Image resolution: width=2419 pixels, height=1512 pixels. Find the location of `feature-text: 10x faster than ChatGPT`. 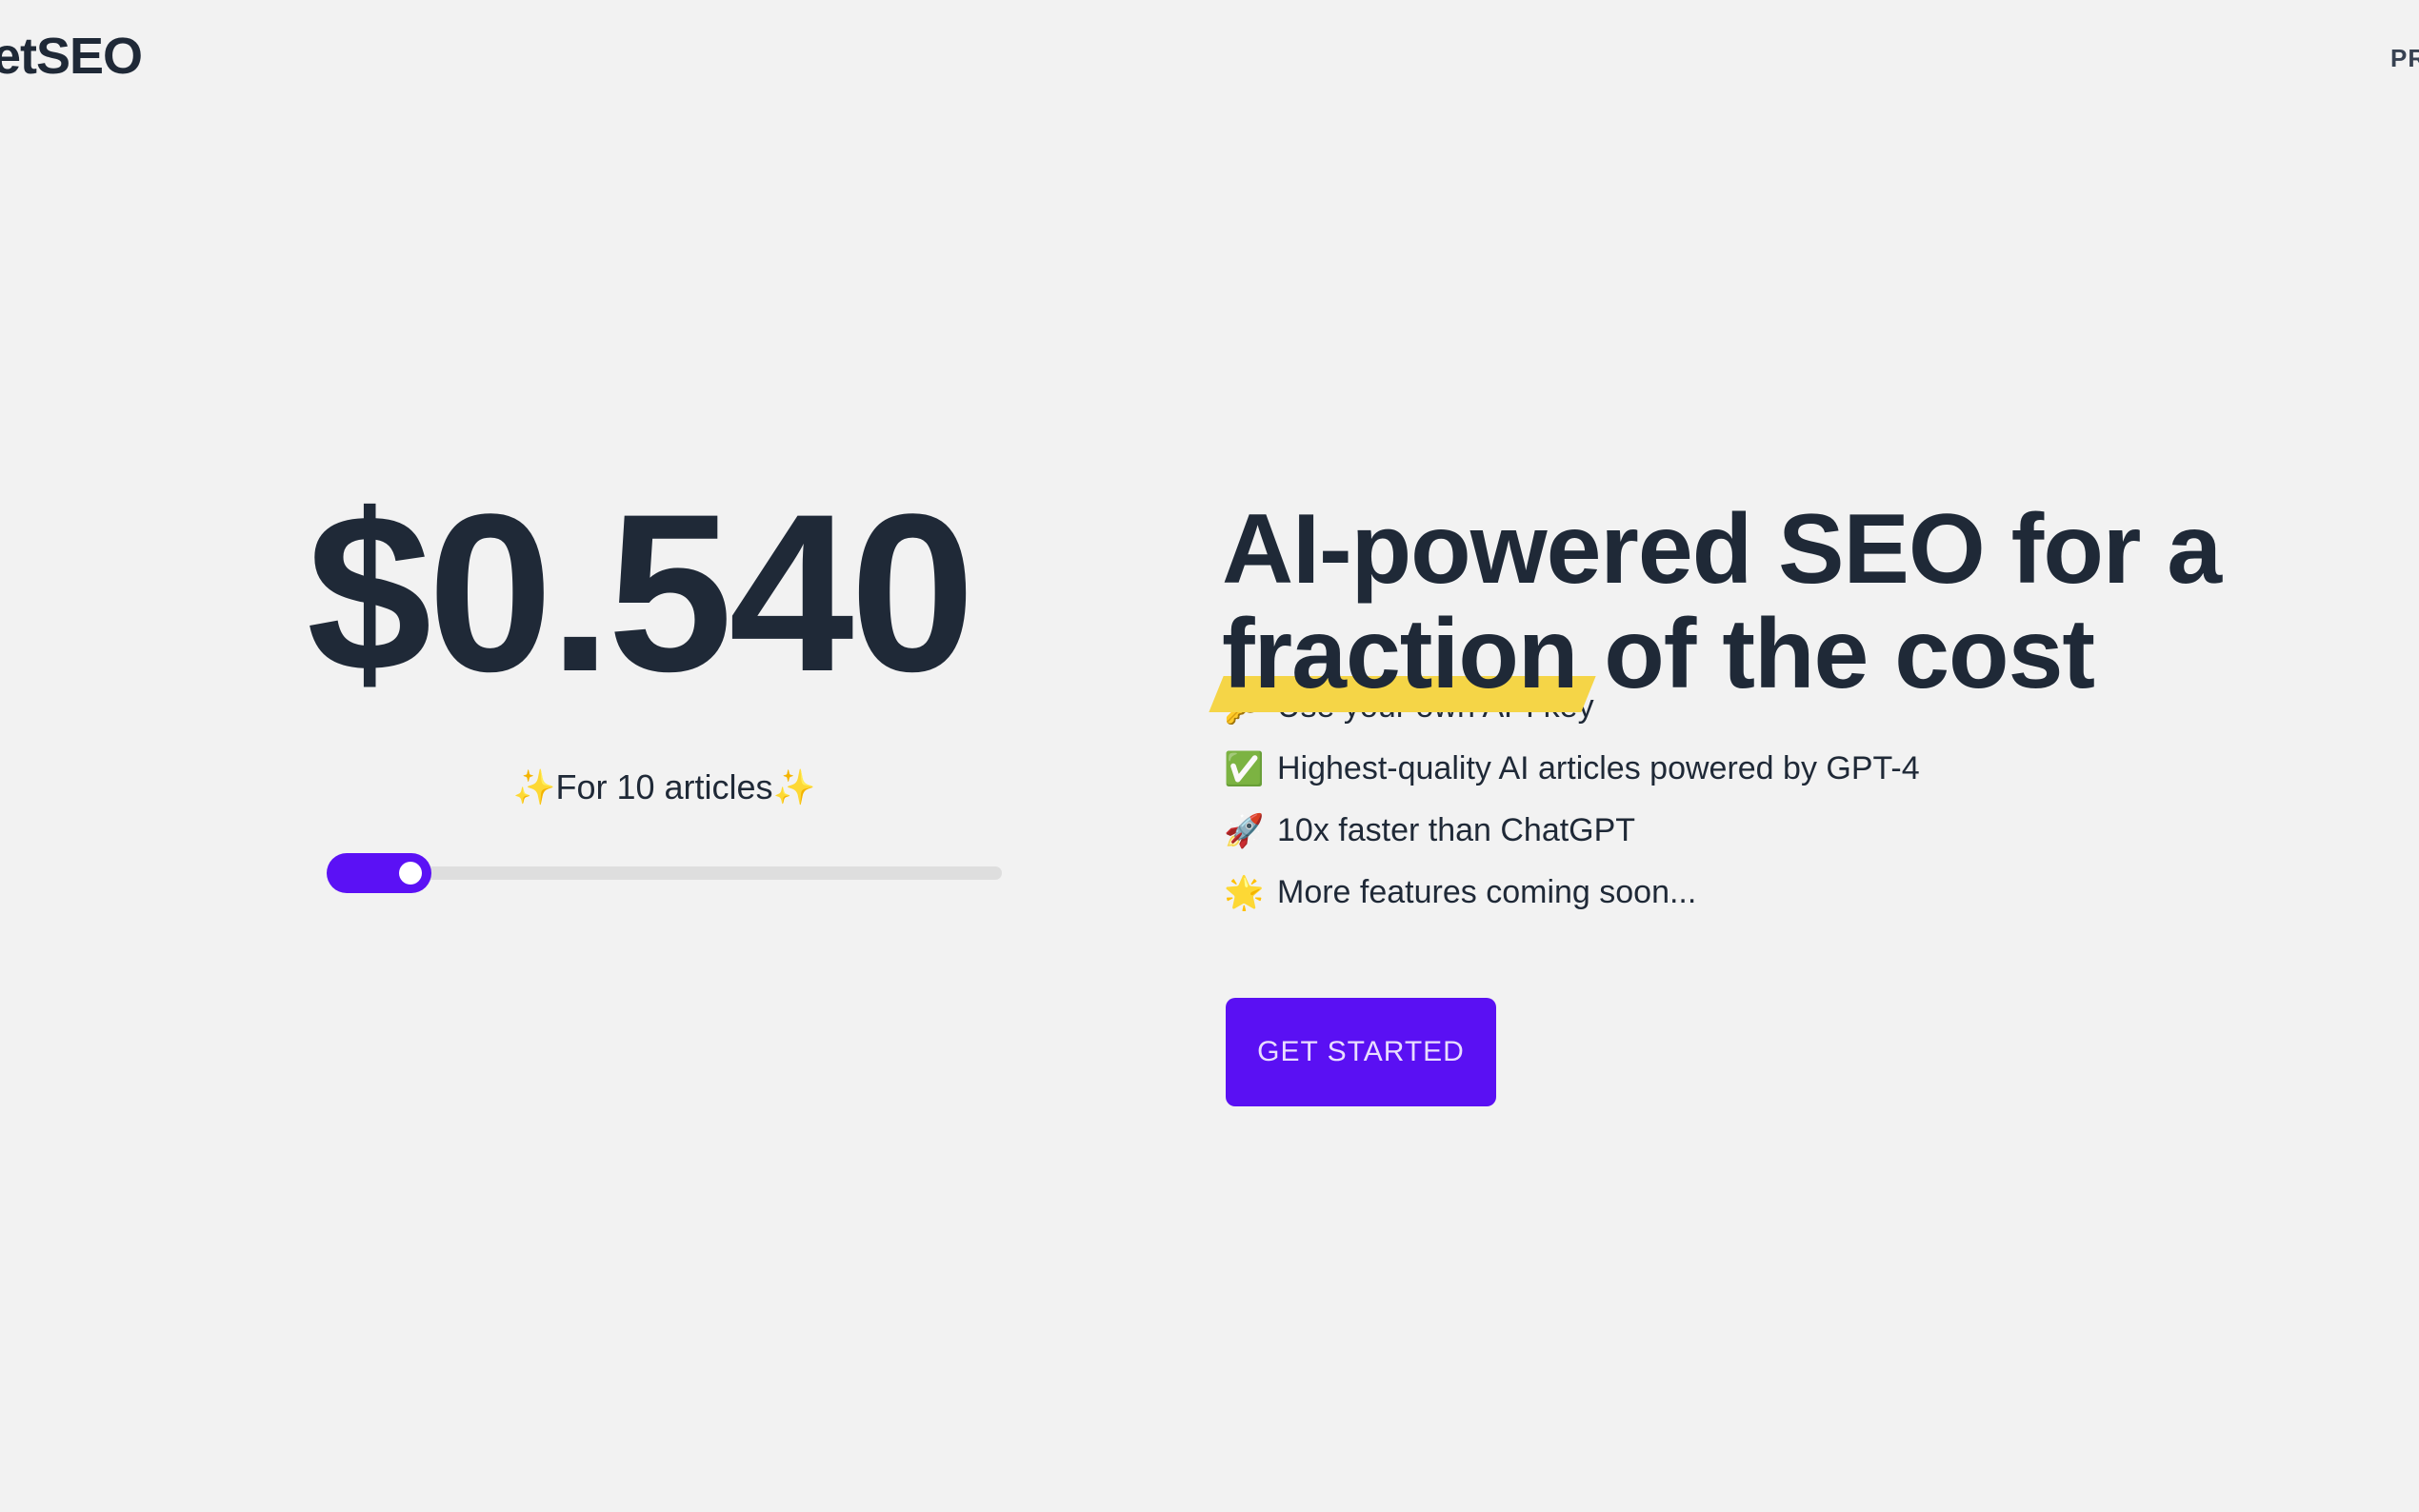

feature-text: 10x faster than ChatGPT is located at coordinates (1456, 830).